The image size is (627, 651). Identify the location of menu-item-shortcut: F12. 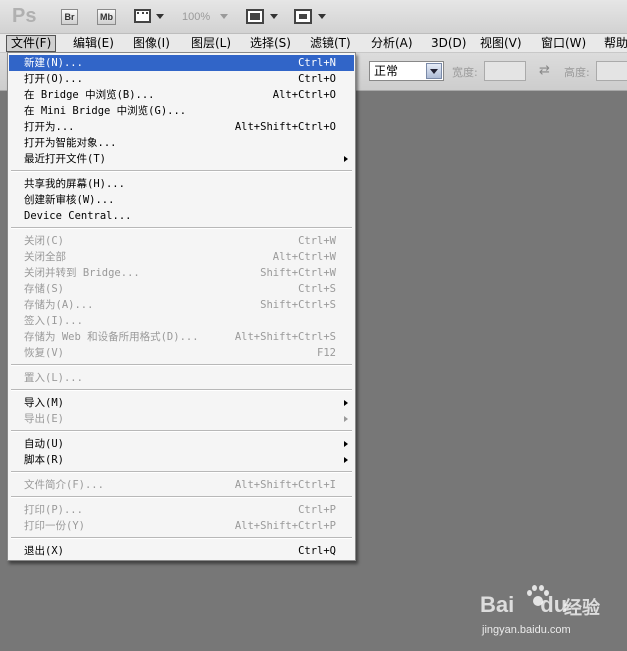
(326, 353).